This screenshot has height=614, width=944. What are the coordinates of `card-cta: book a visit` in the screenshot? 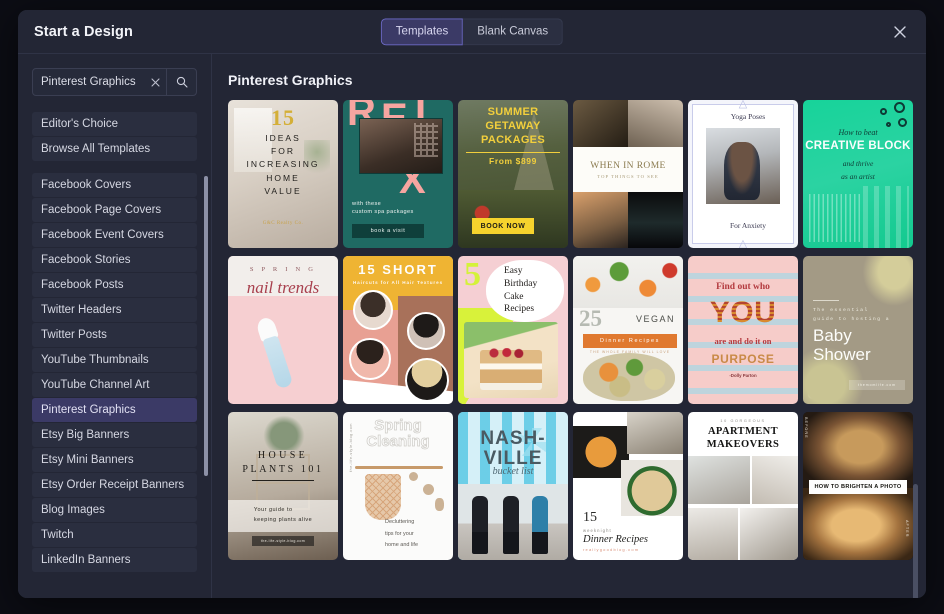 It's located at (388, 231).